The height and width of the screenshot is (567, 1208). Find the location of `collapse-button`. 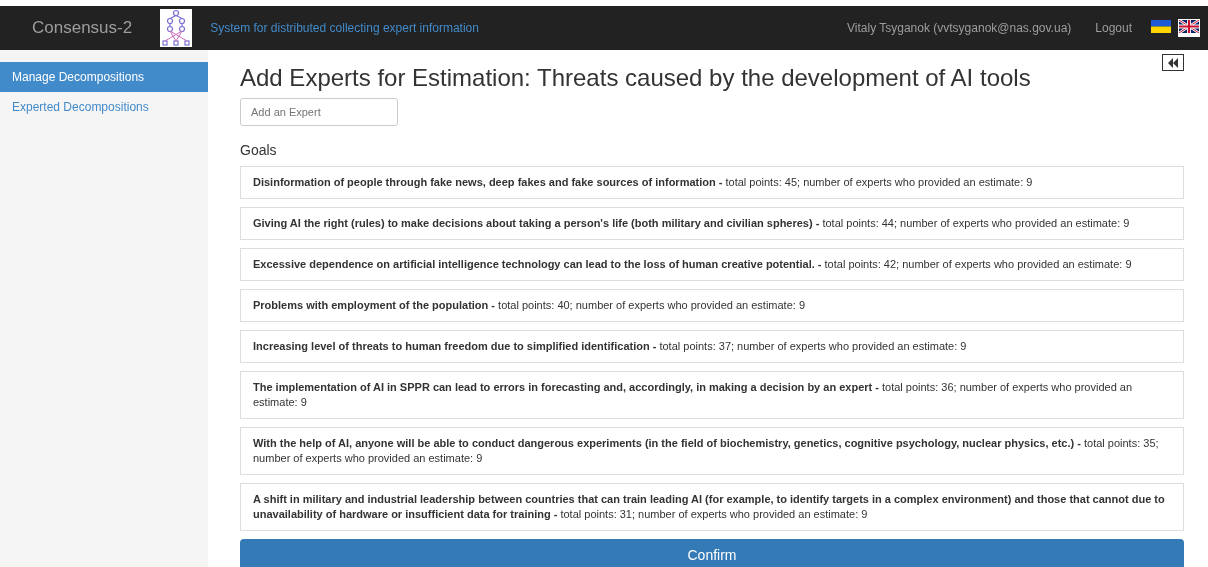

collapse-button is located at coordinates (1173, 62).